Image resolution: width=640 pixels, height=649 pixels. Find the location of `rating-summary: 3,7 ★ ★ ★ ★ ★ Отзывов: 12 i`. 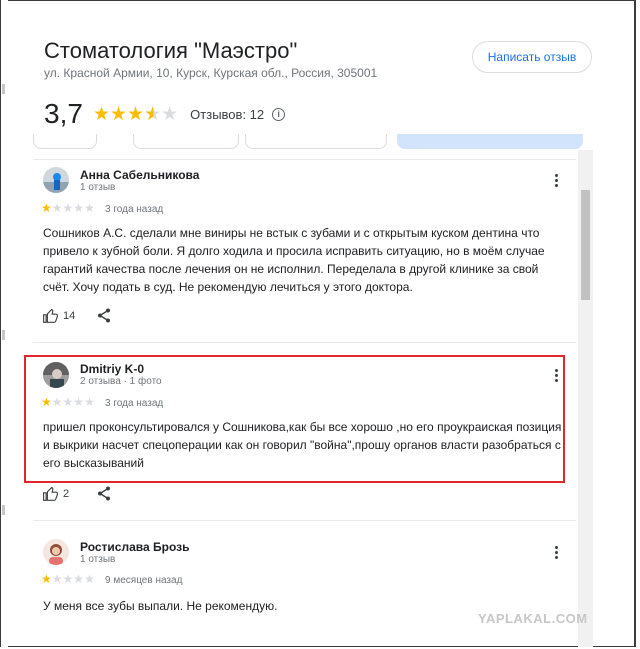

rating-summary: 3,7 ★ ★ ★ ★ ★ Отзывов: 12 i is located at coordinates (165, 114).